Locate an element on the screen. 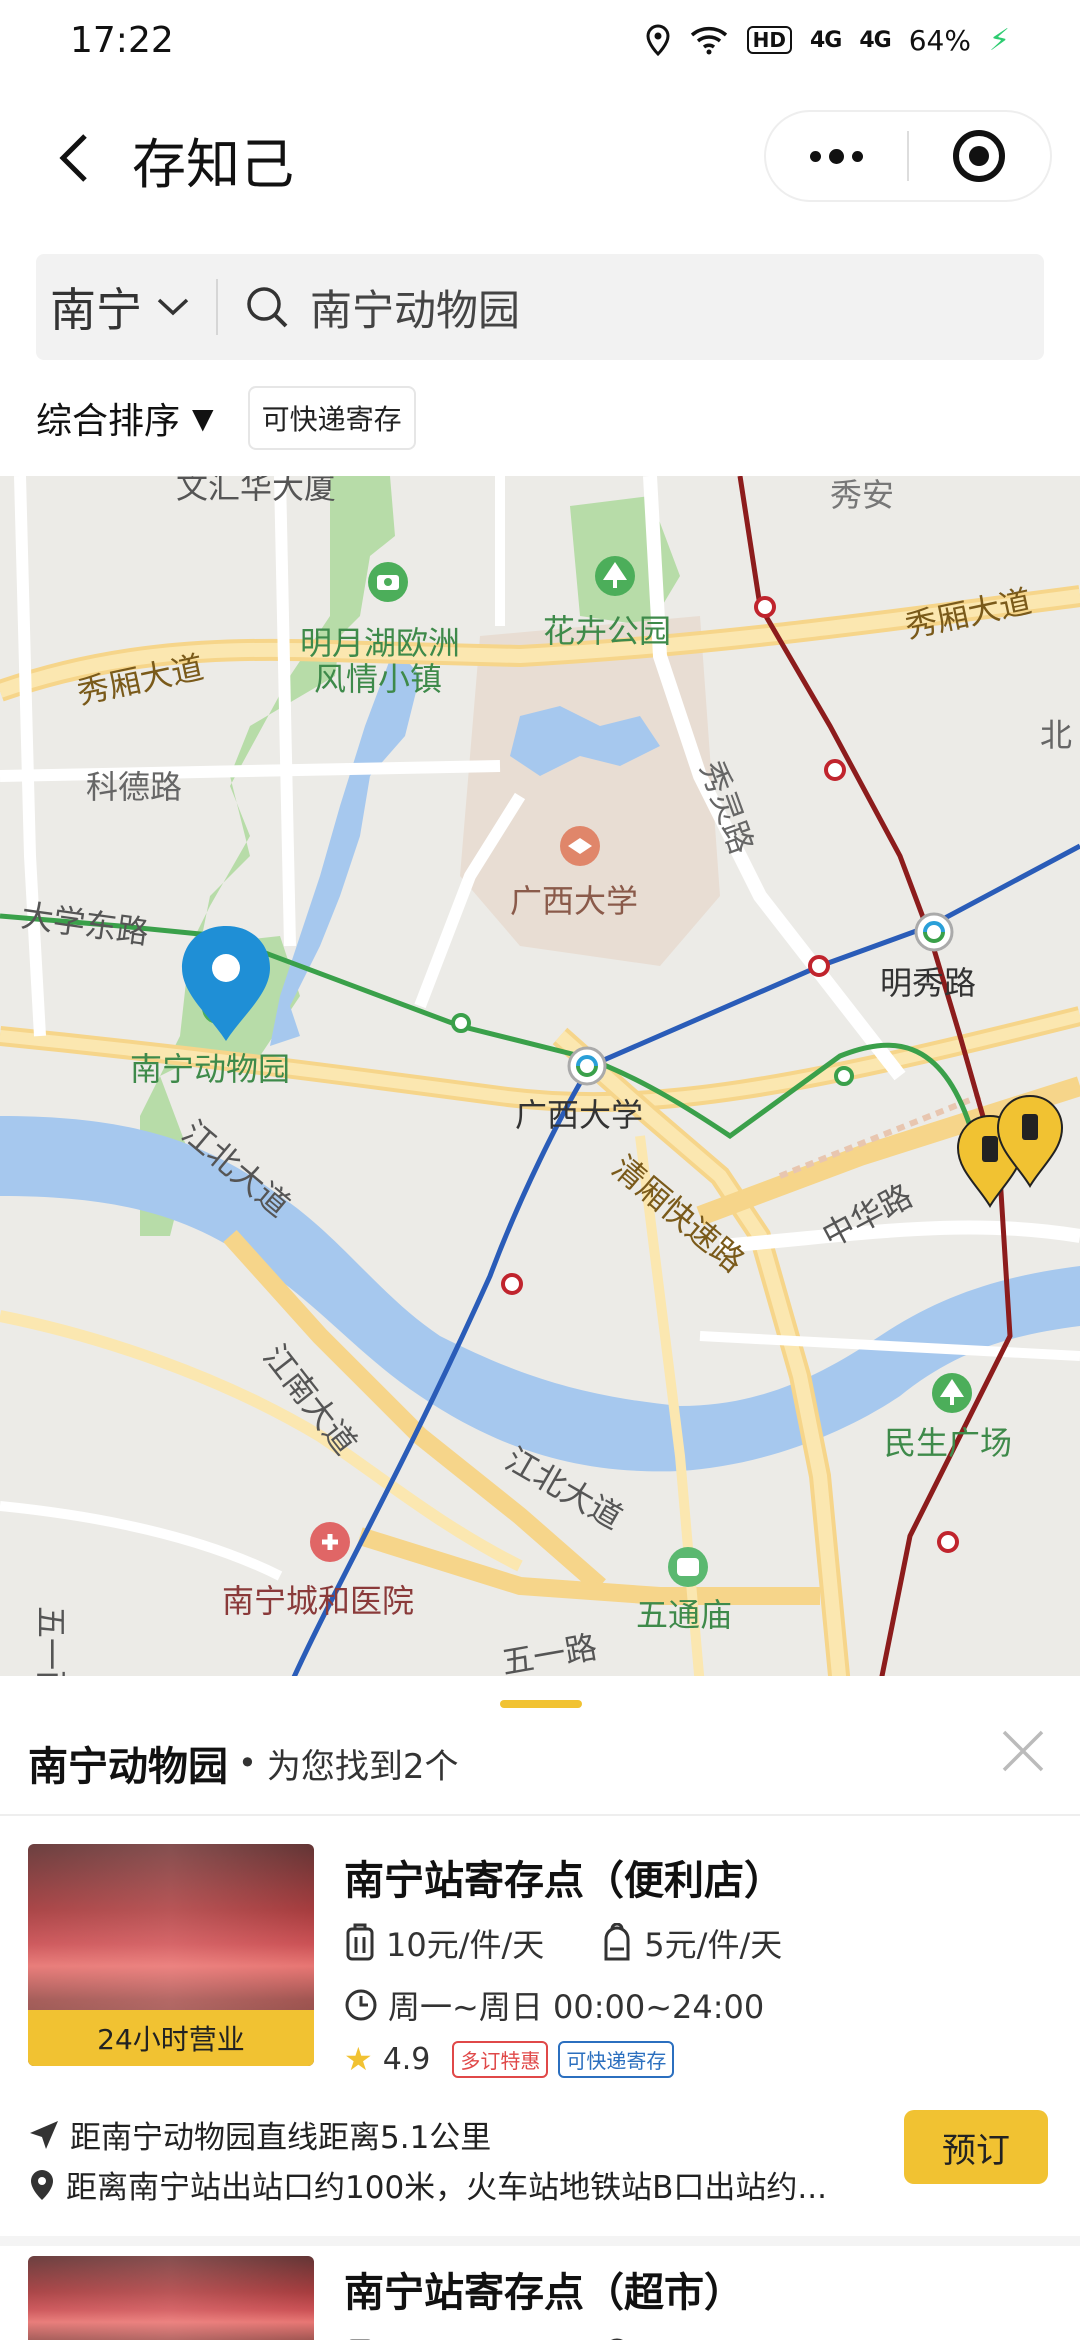 Image resolution: width=1080 pixels, height=2340 pixels. navigation-arrow-icon is located at coordinates (44, 2134).